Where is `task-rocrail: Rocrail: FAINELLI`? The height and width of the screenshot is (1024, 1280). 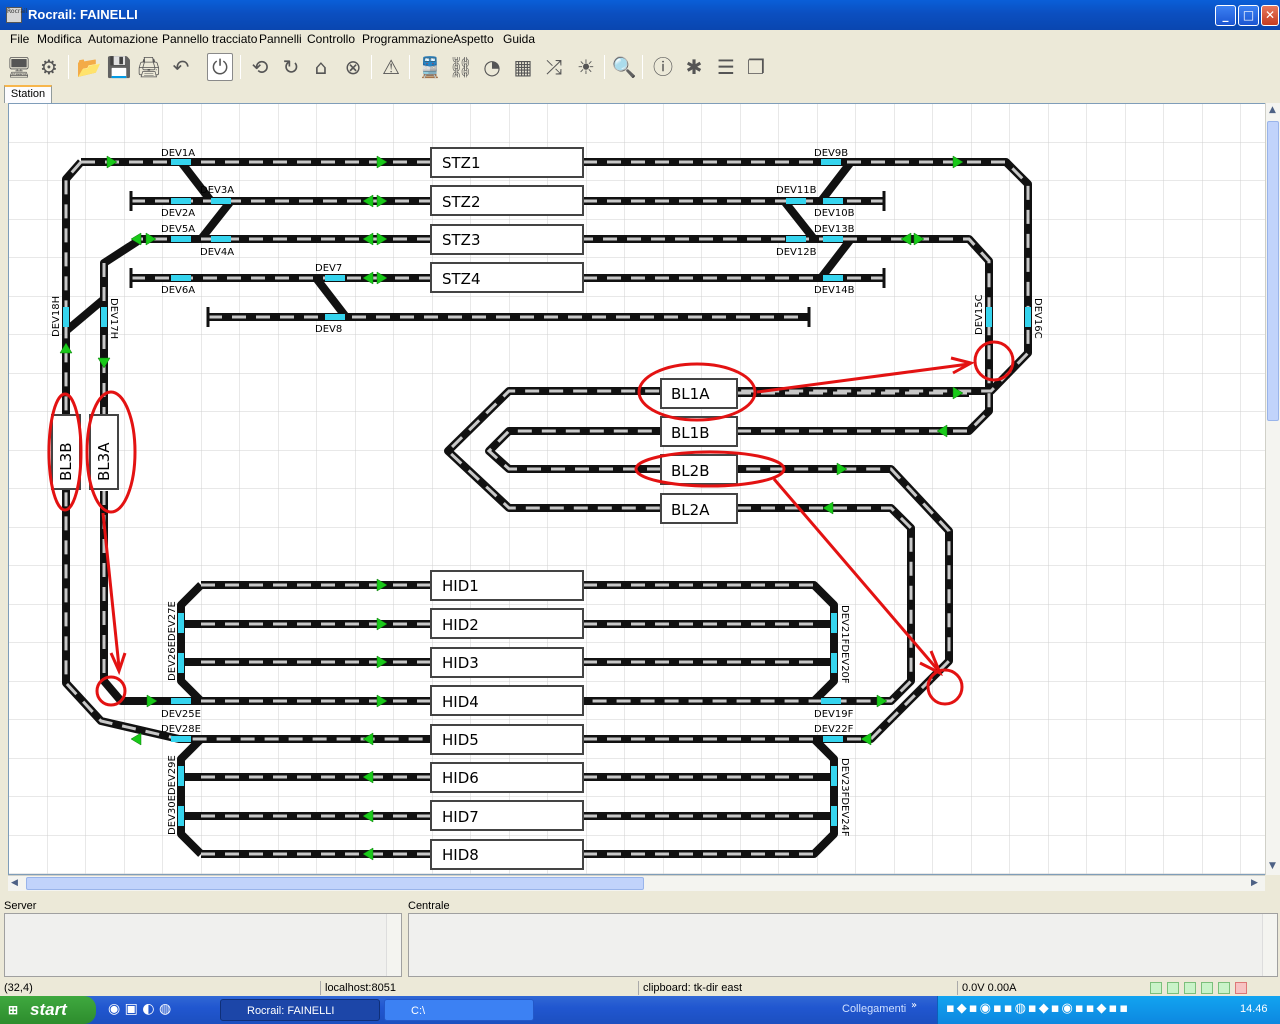 task-rocrail: Rocrail: FAINELLI is located at coordinates (300, 1010).